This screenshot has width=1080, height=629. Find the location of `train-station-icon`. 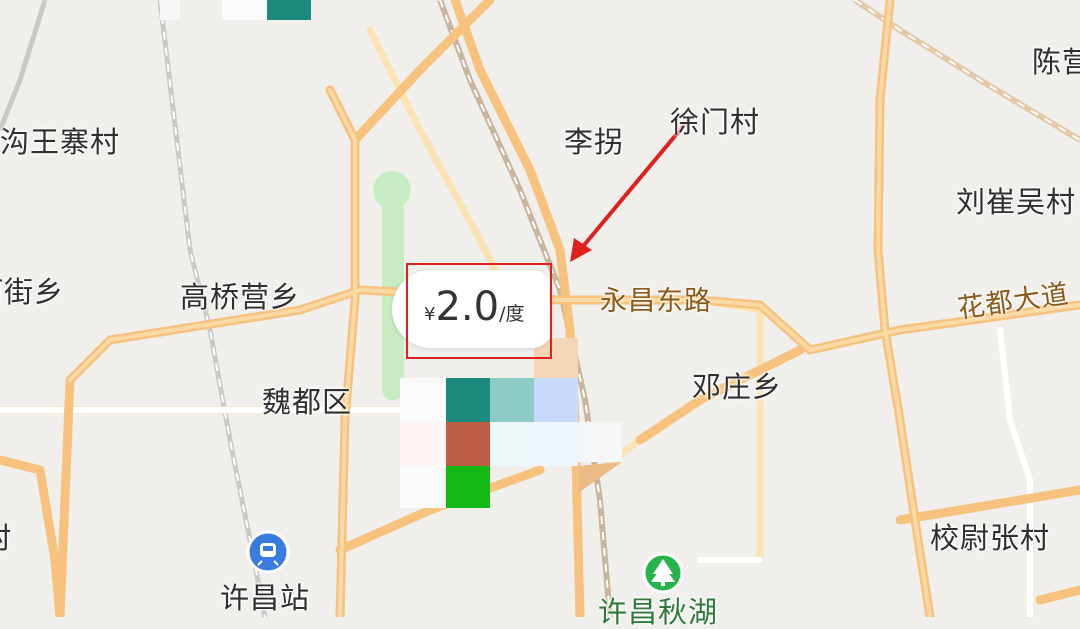

train-station-icon is located at coordinates (268, 552).